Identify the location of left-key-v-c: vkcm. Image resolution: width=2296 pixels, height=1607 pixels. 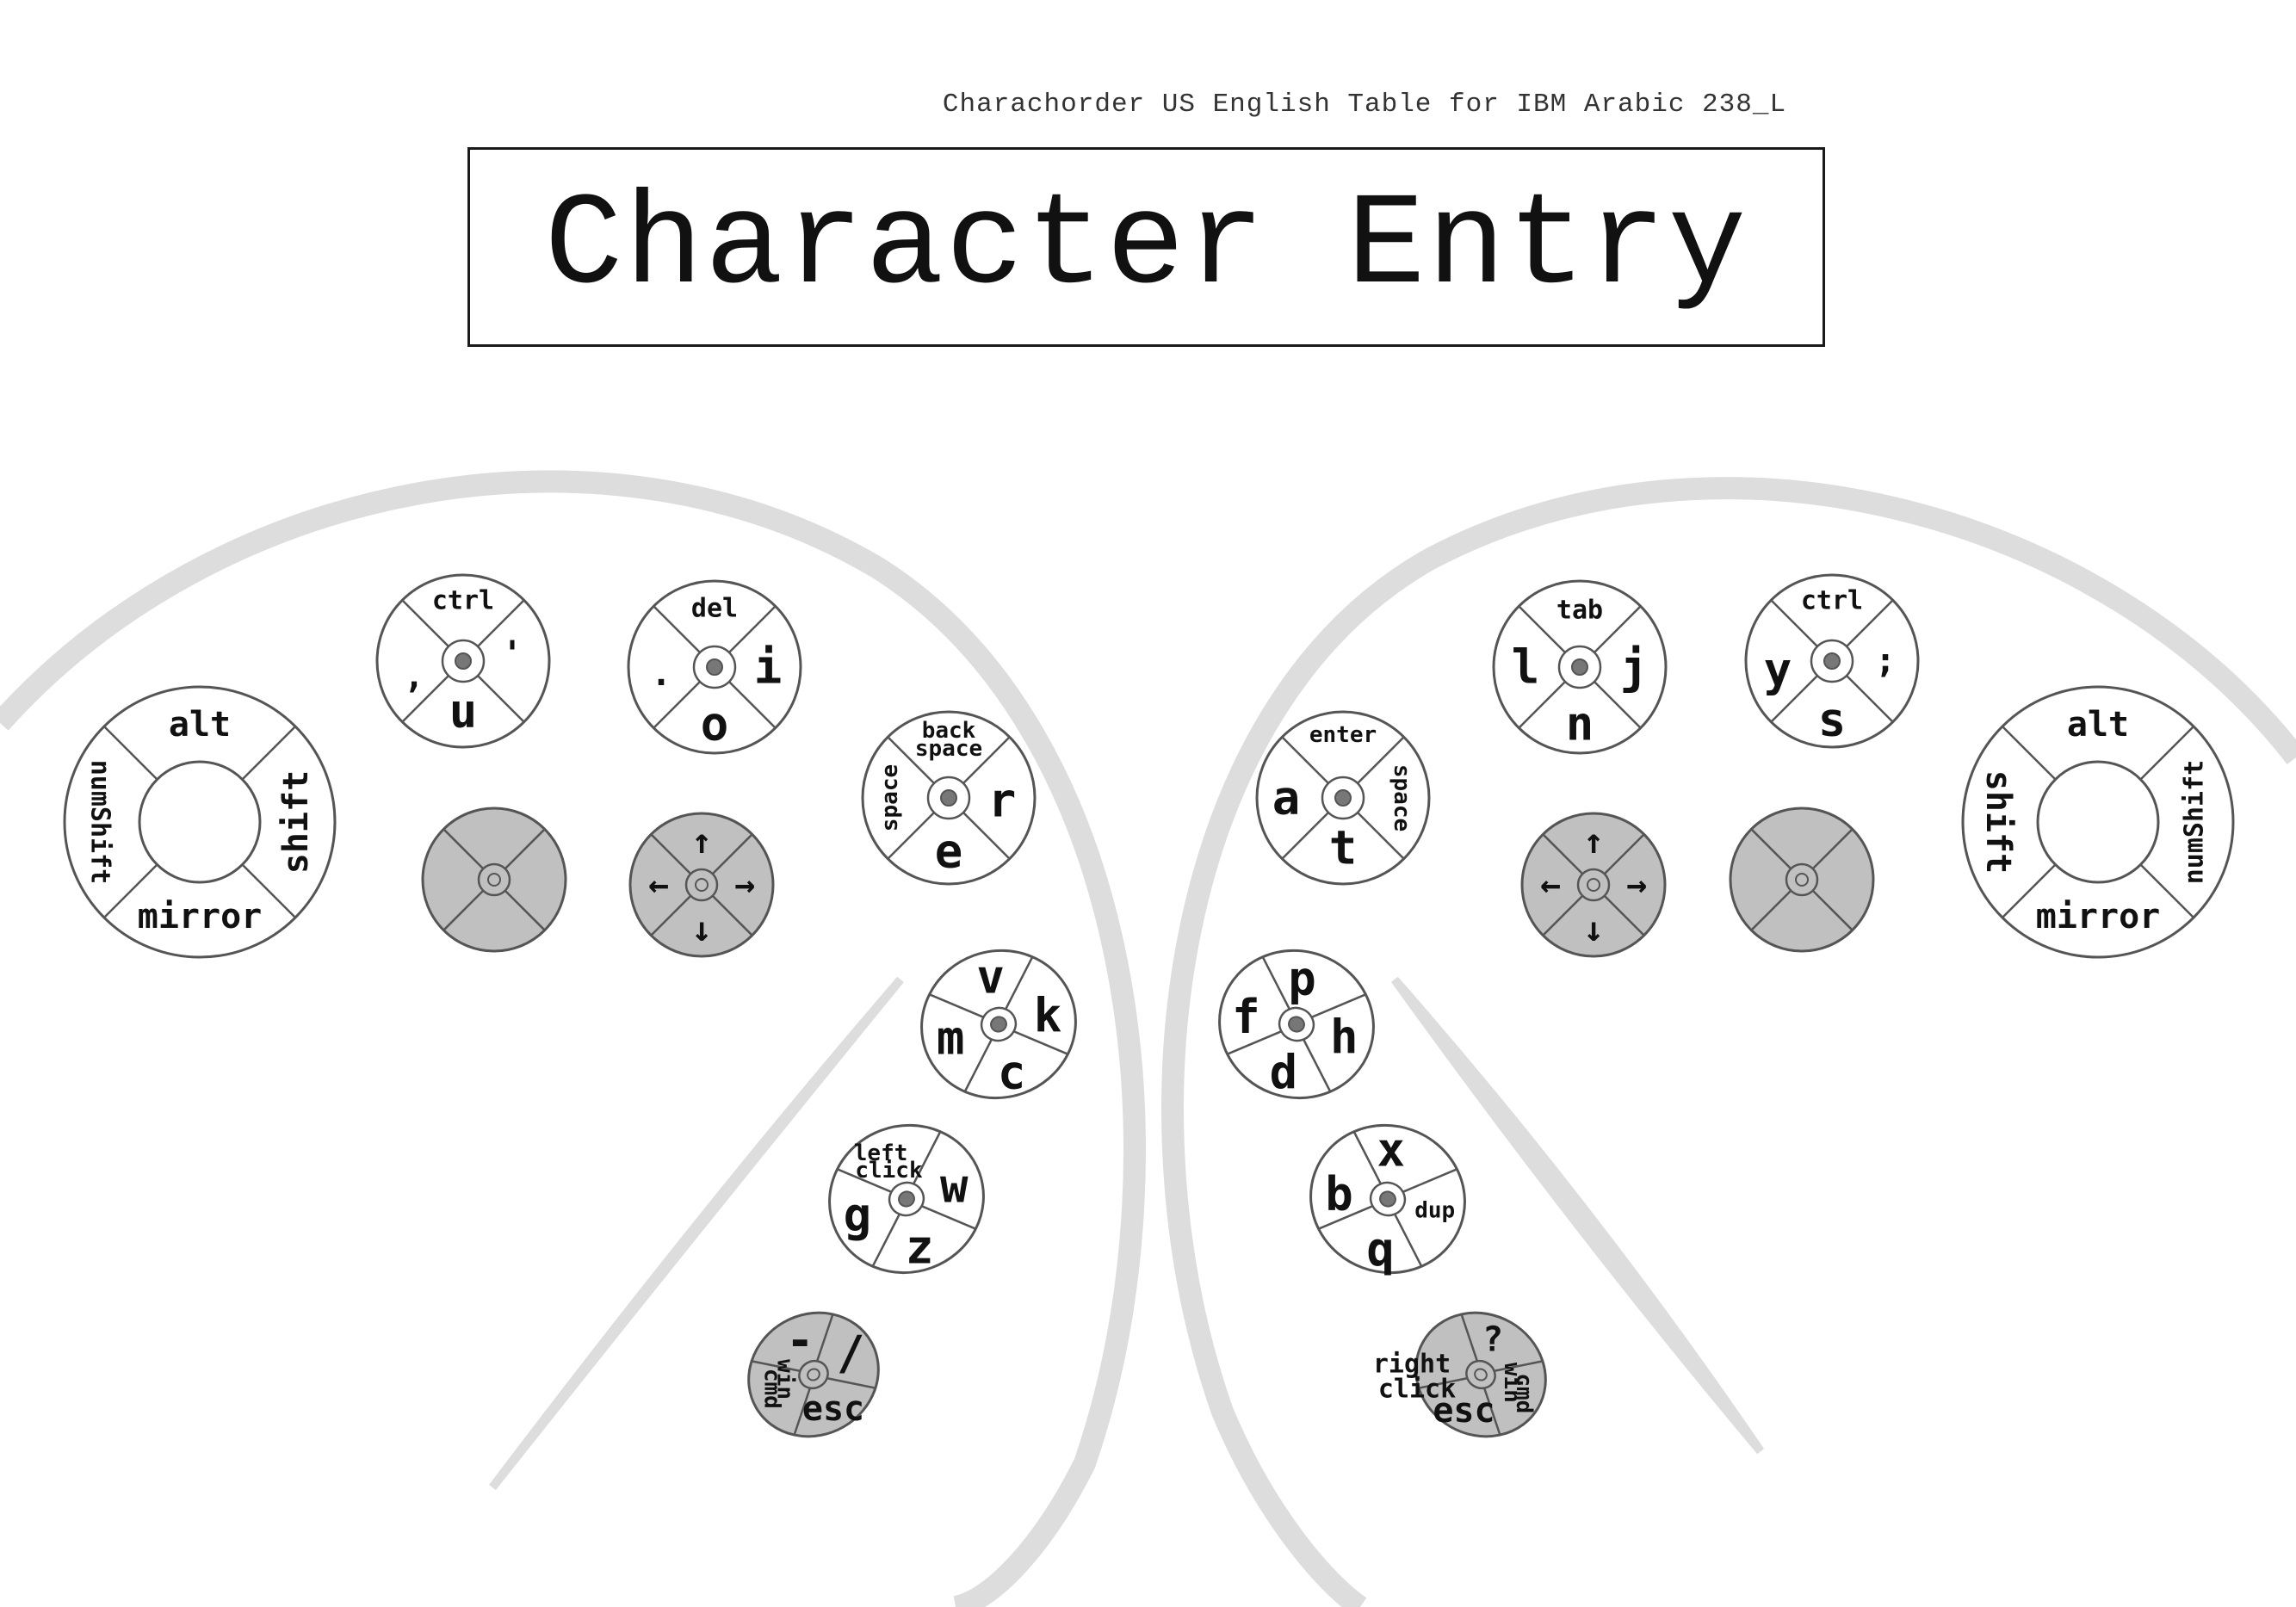
(999, 1025).